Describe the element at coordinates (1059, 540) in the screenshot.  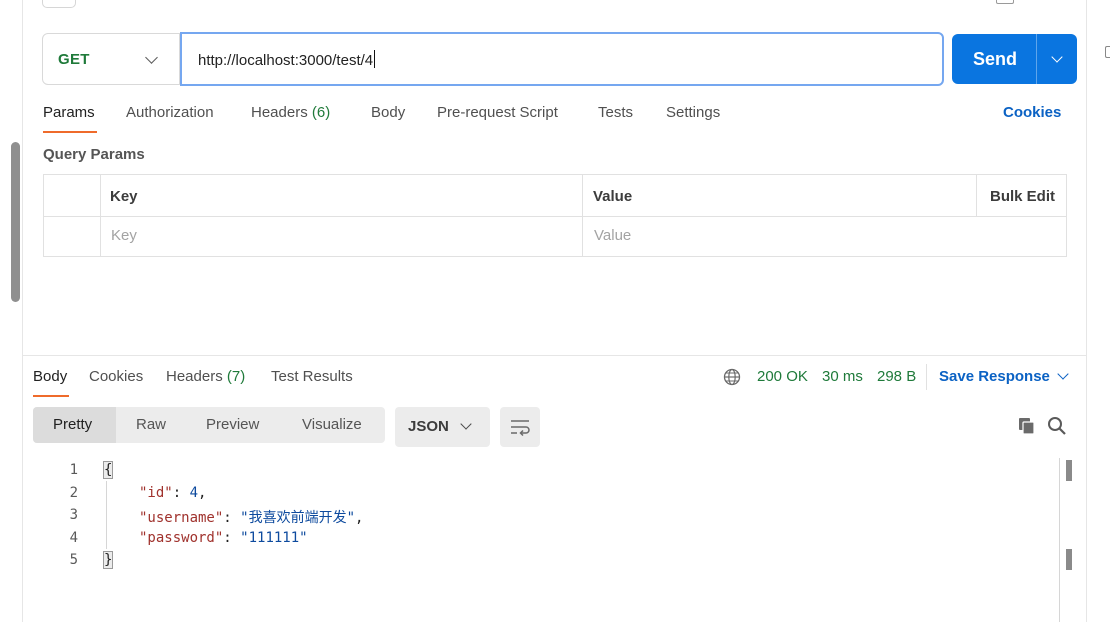
I see `code-scrollbar-track` at that location.